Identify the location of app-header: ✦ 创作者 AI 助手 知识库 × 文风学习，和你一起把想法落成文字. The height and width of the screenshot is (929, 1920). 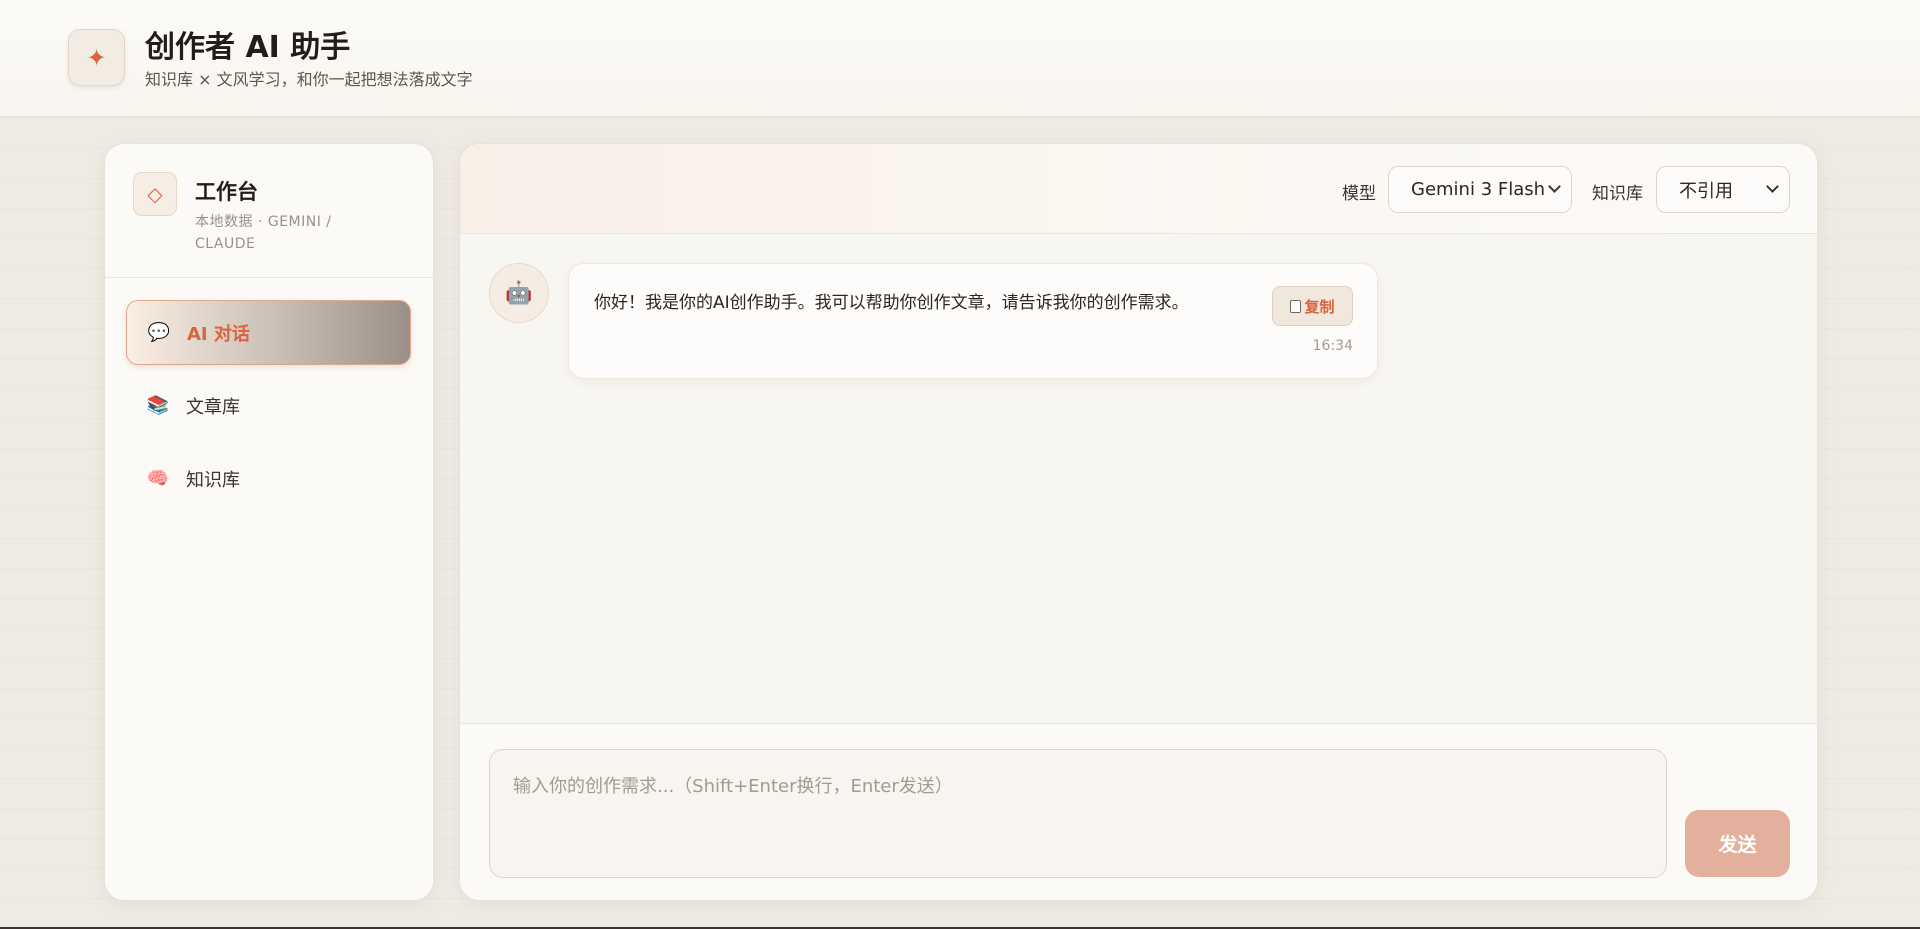
(960, 58).